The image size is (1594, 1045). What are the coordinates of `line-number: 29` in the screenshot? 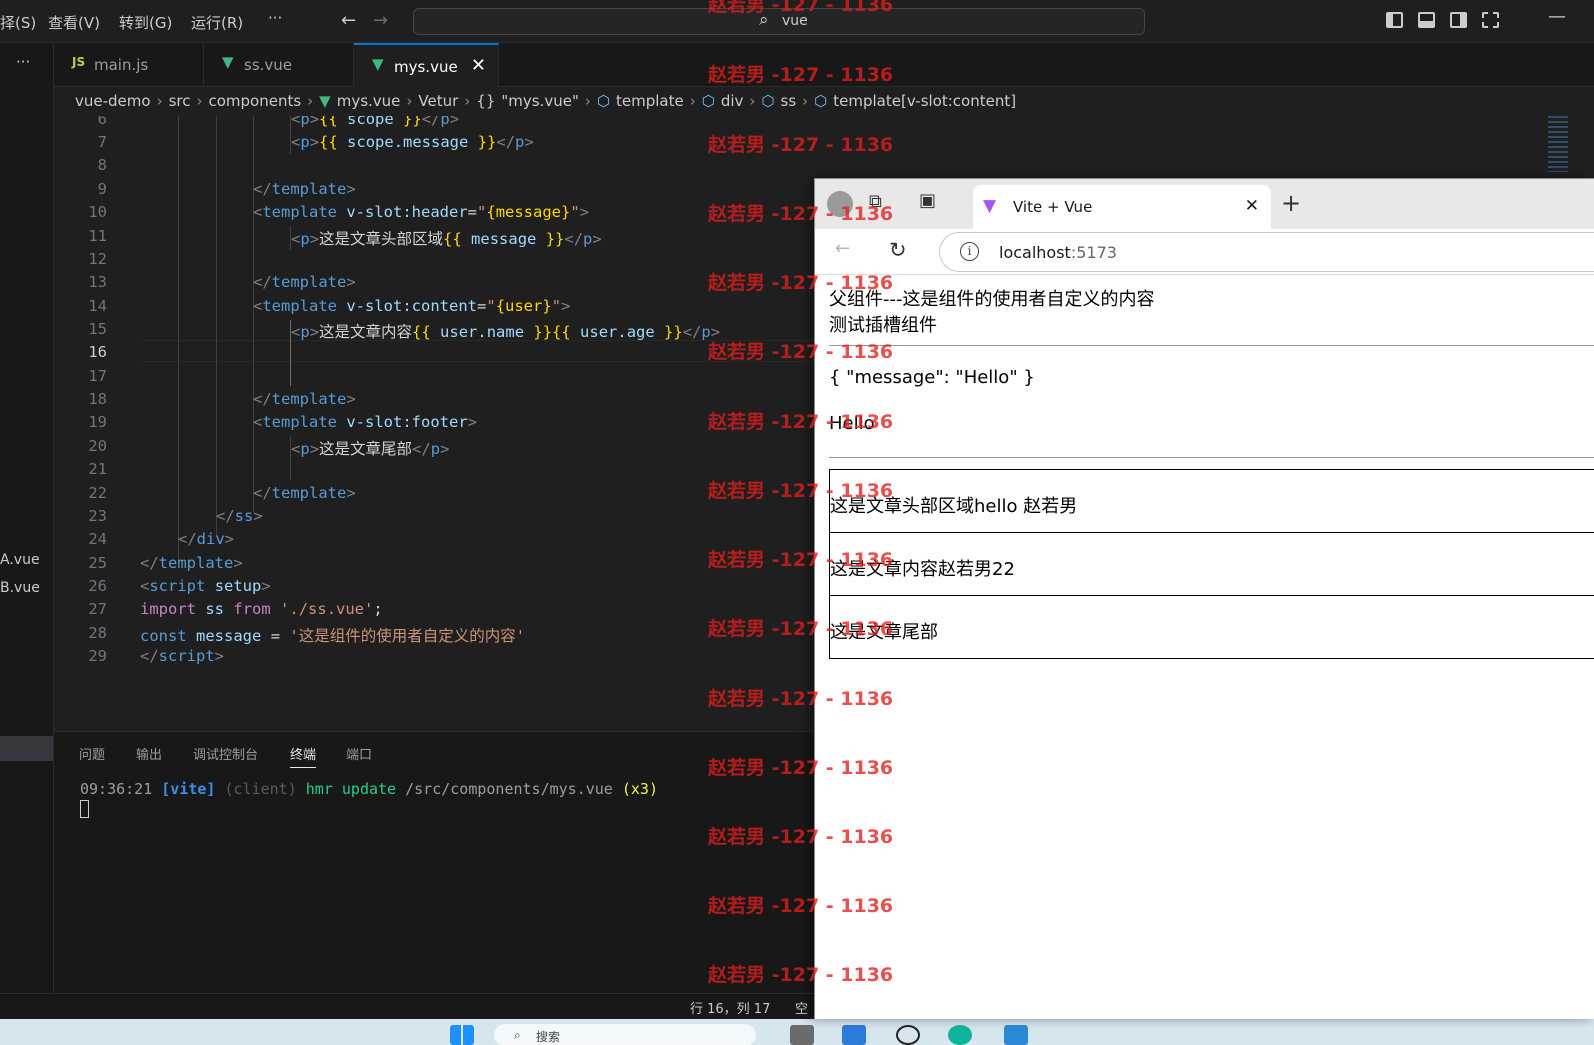 It's located at (97, 656).